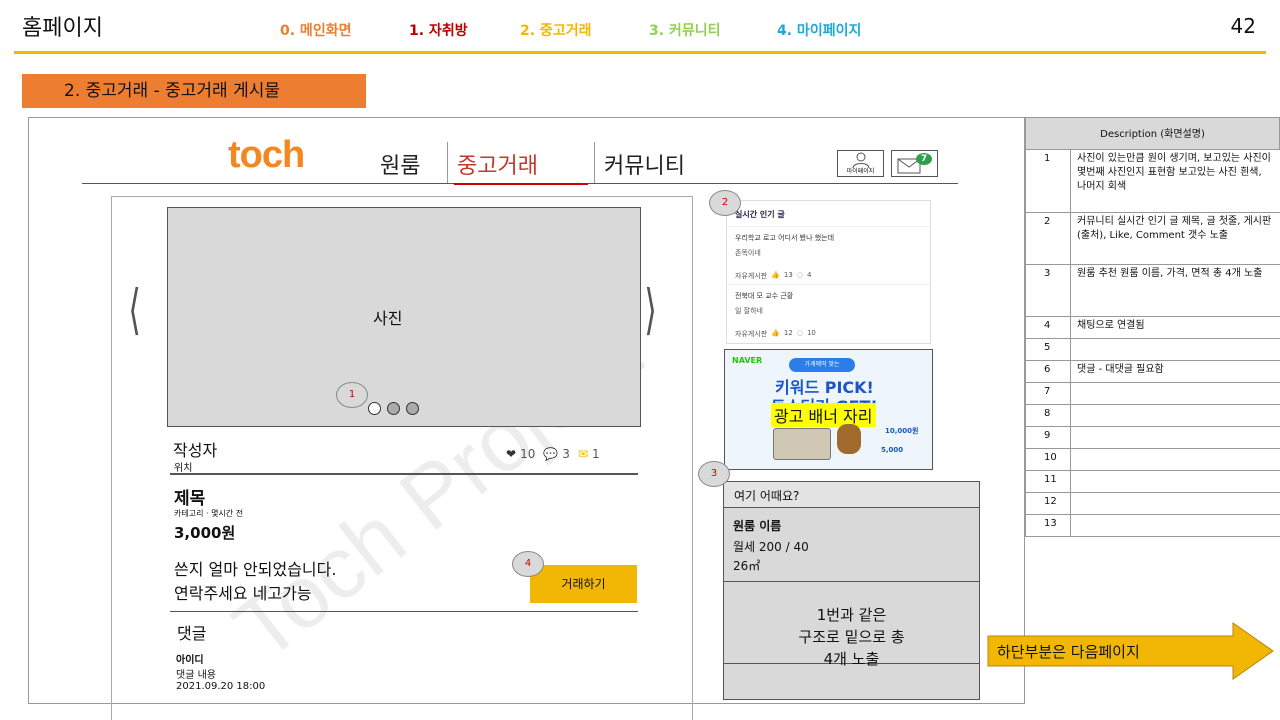 This screenshot has height=720, width=1280. I want to click on description-heading: Description (화면설명), so click(1152, 133).